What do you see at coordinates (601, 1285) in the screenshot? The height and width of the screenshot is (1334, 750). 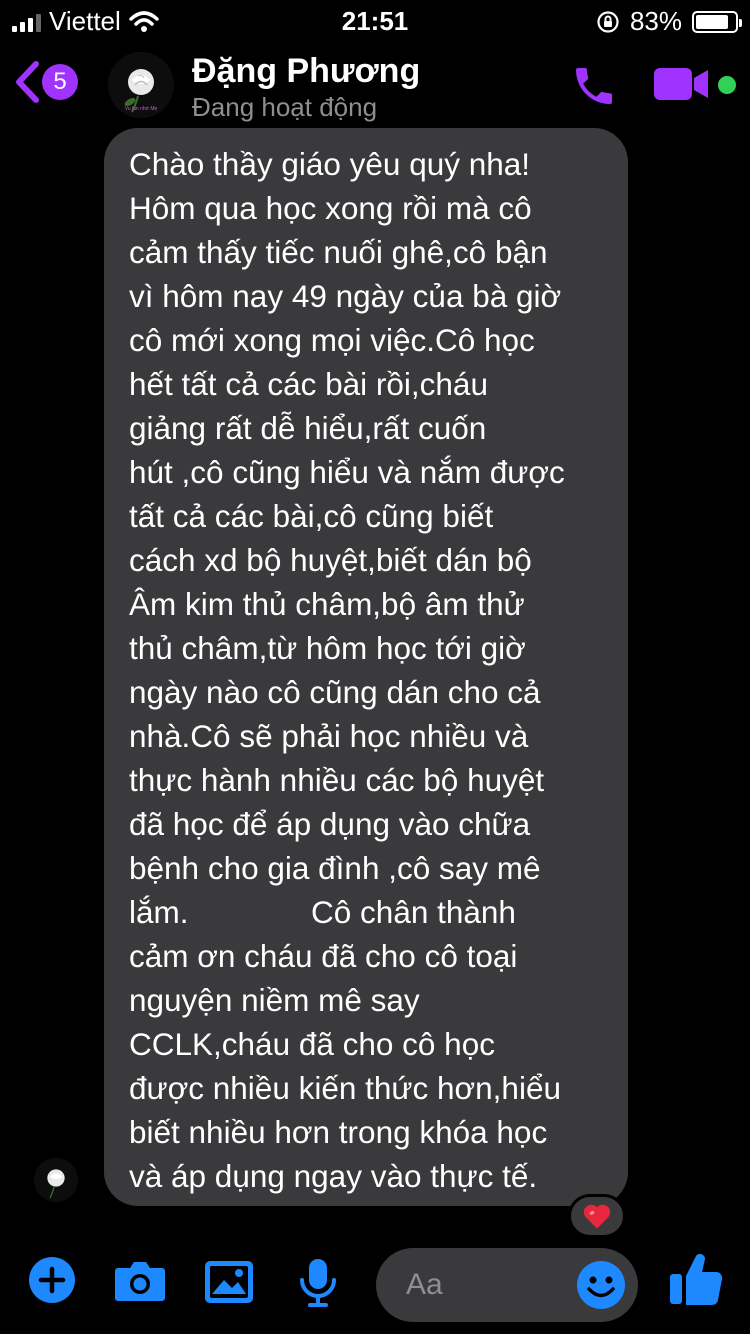 I see `emoji-icon` at bounding box center [601, 1285].